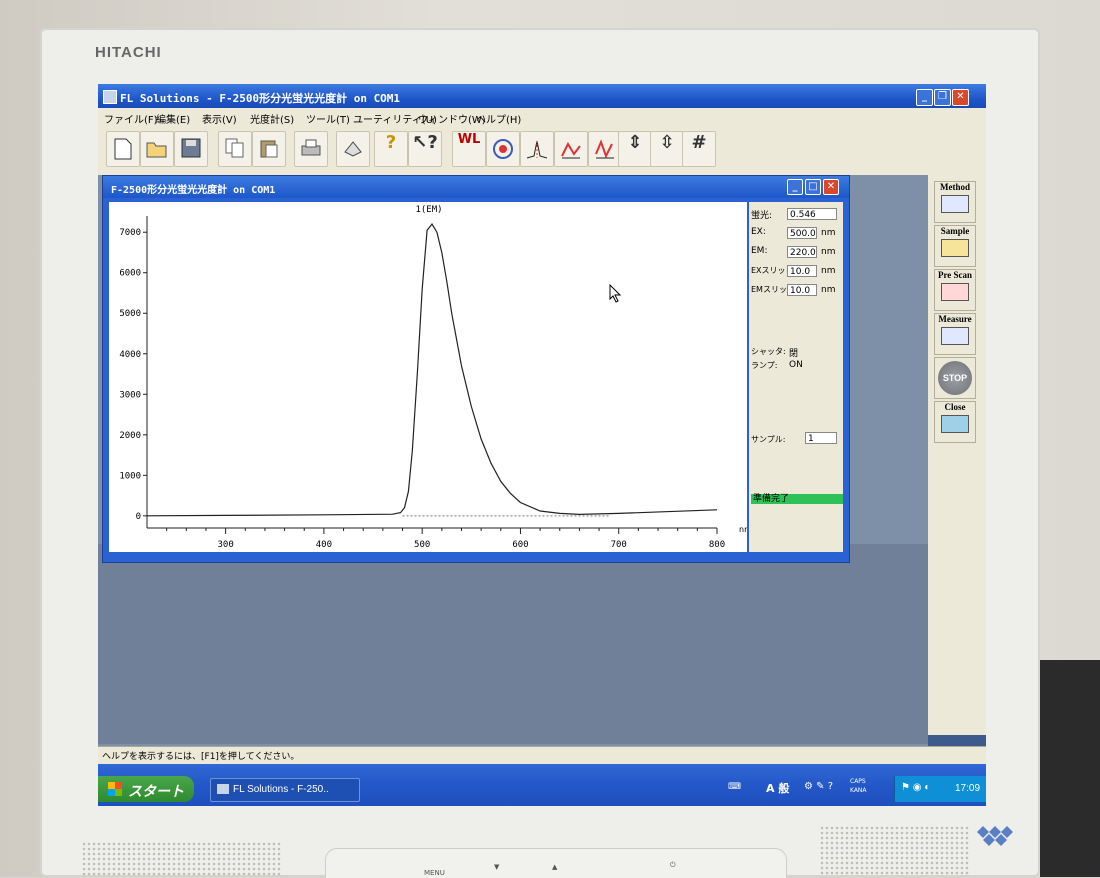  What do you see at coordinates (858, 781) in the screenshot?
I see `caps-indicator: CAPS` at bounding box center [858, 781].